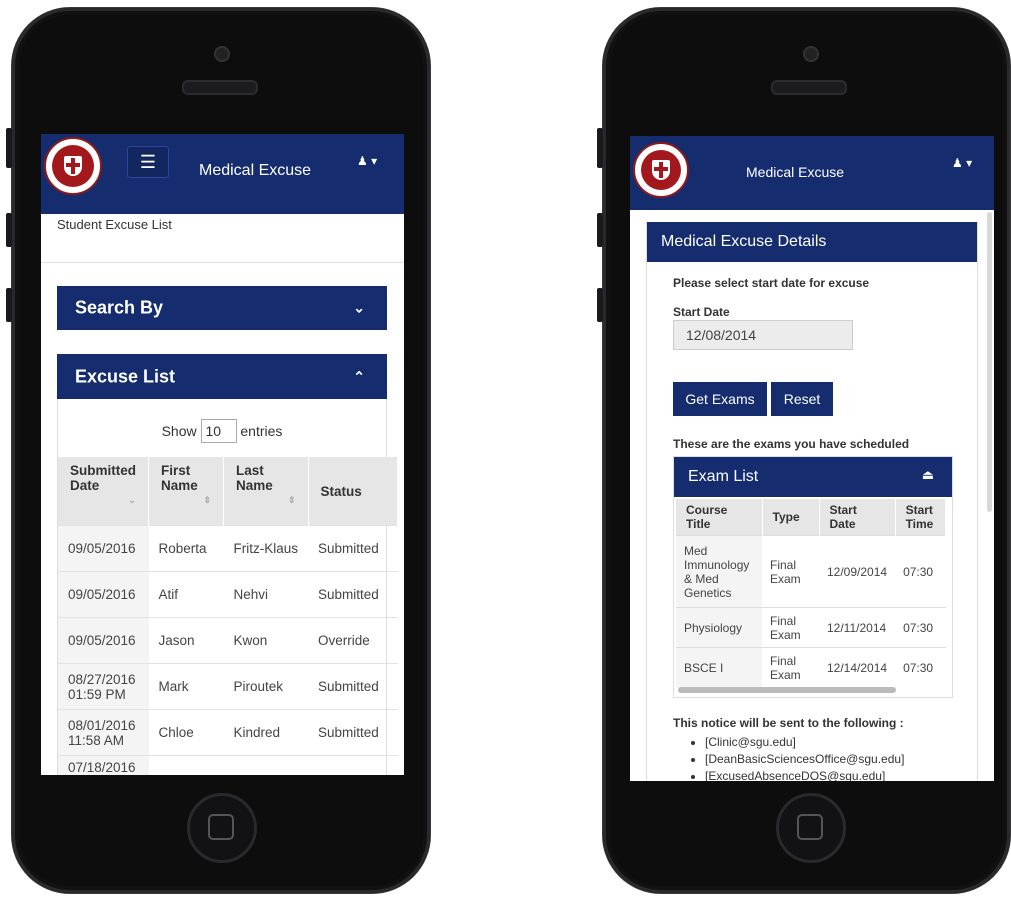  I want to click on submitted-date-cell: 07/18/2016, so click(103, 765).